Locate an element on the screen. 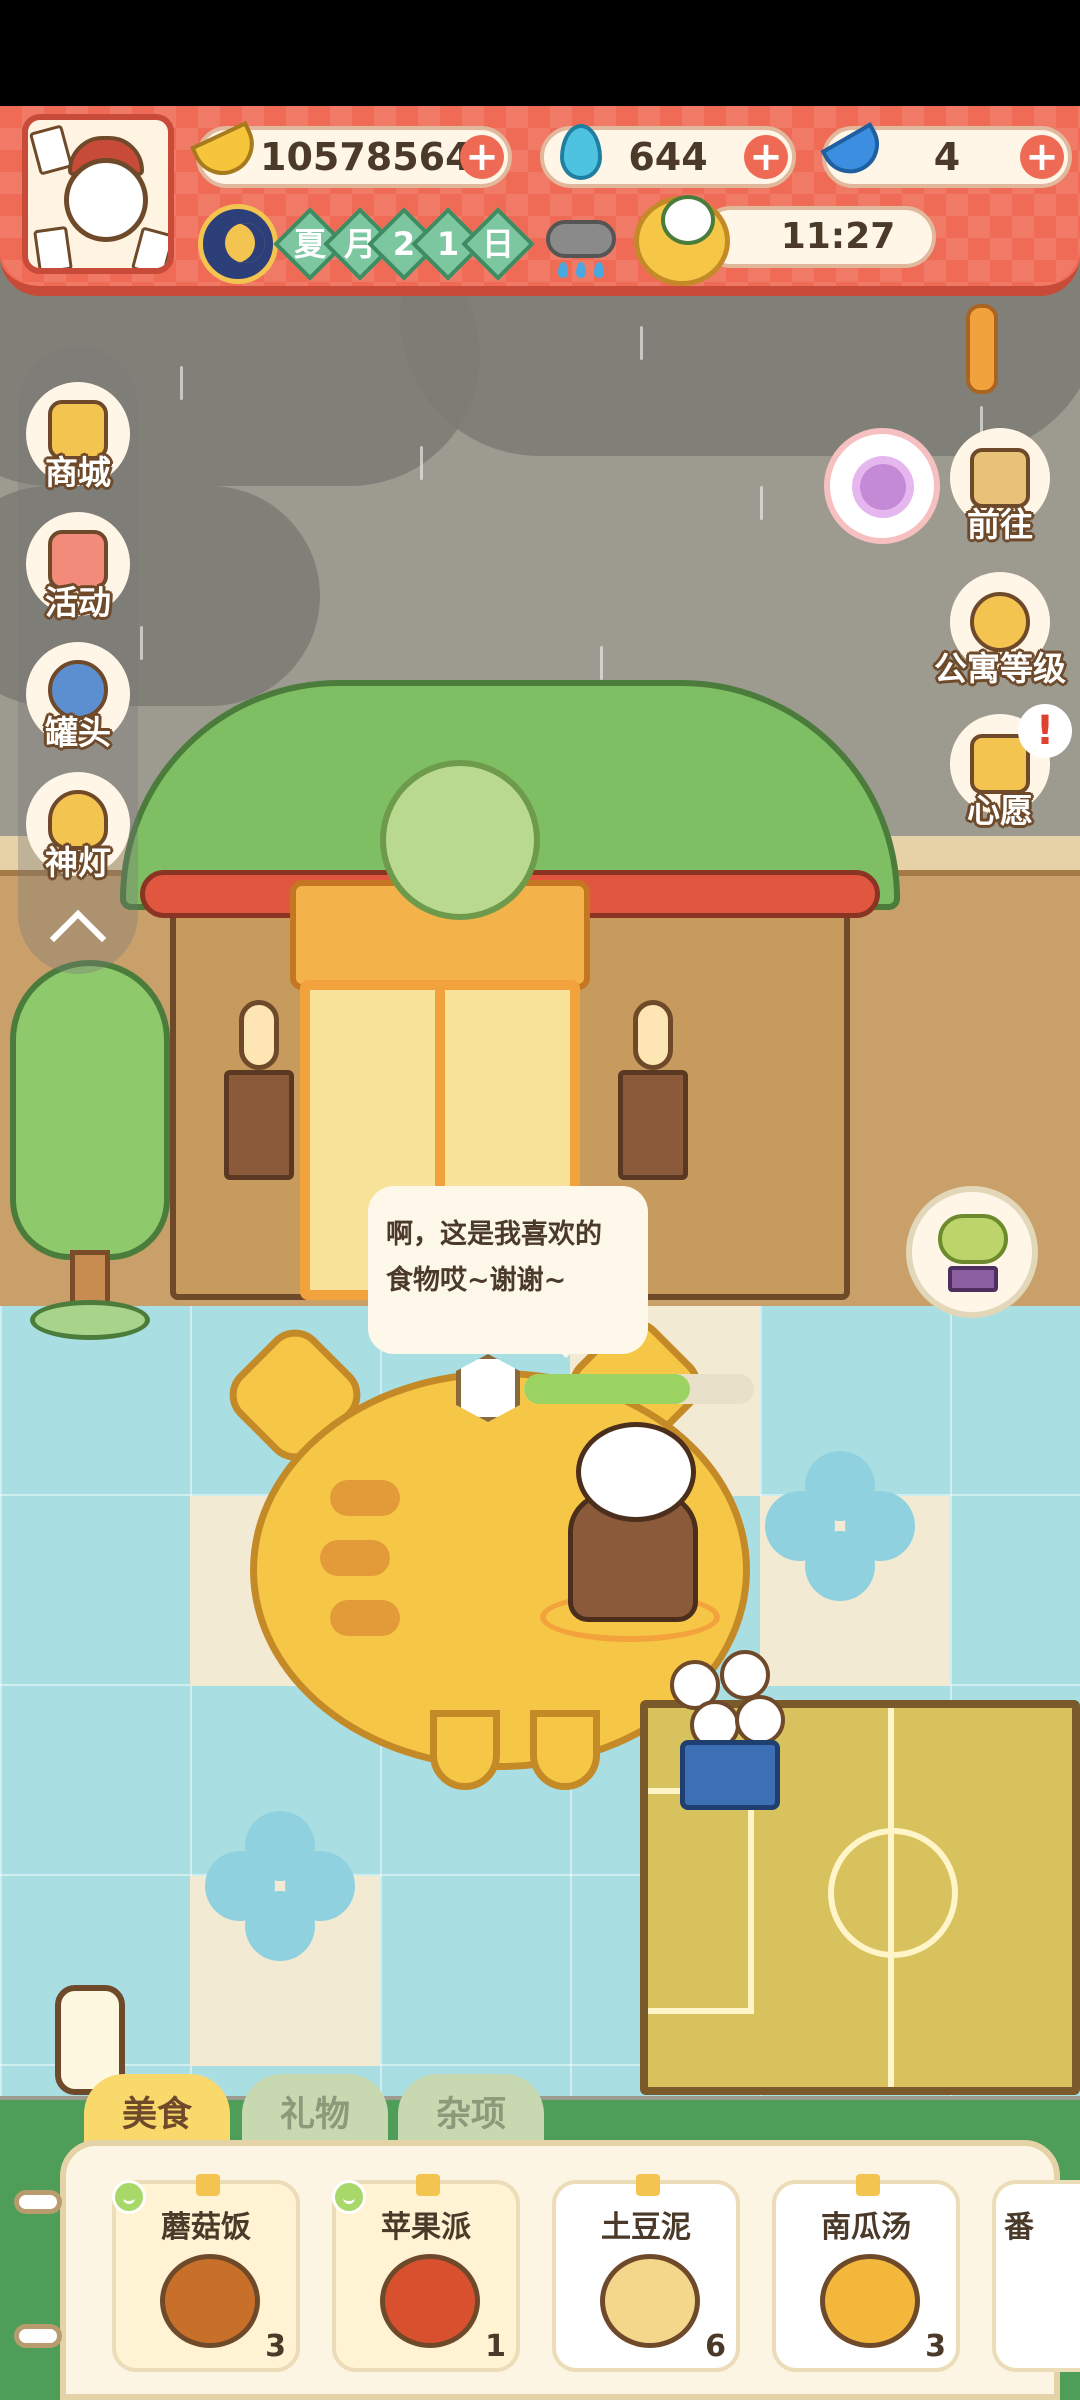  bird-clock-icon is located at coordinates (682, 240).